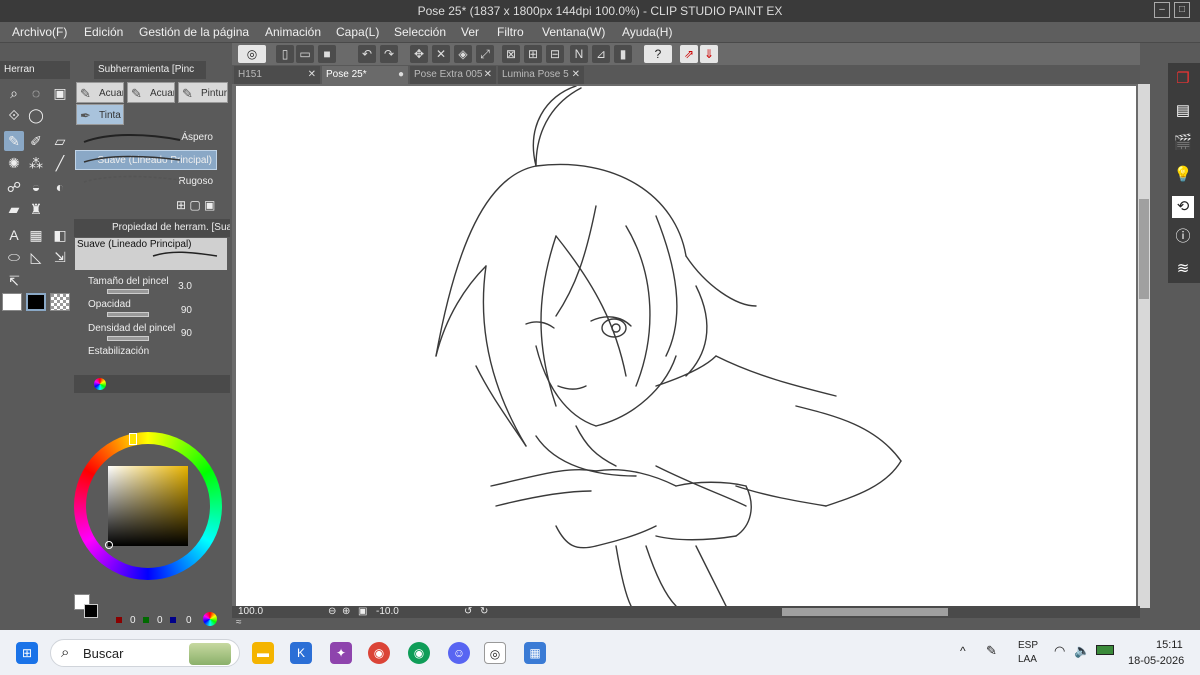  I want to click on menu-filtro: Filtro, so click(510, 32).